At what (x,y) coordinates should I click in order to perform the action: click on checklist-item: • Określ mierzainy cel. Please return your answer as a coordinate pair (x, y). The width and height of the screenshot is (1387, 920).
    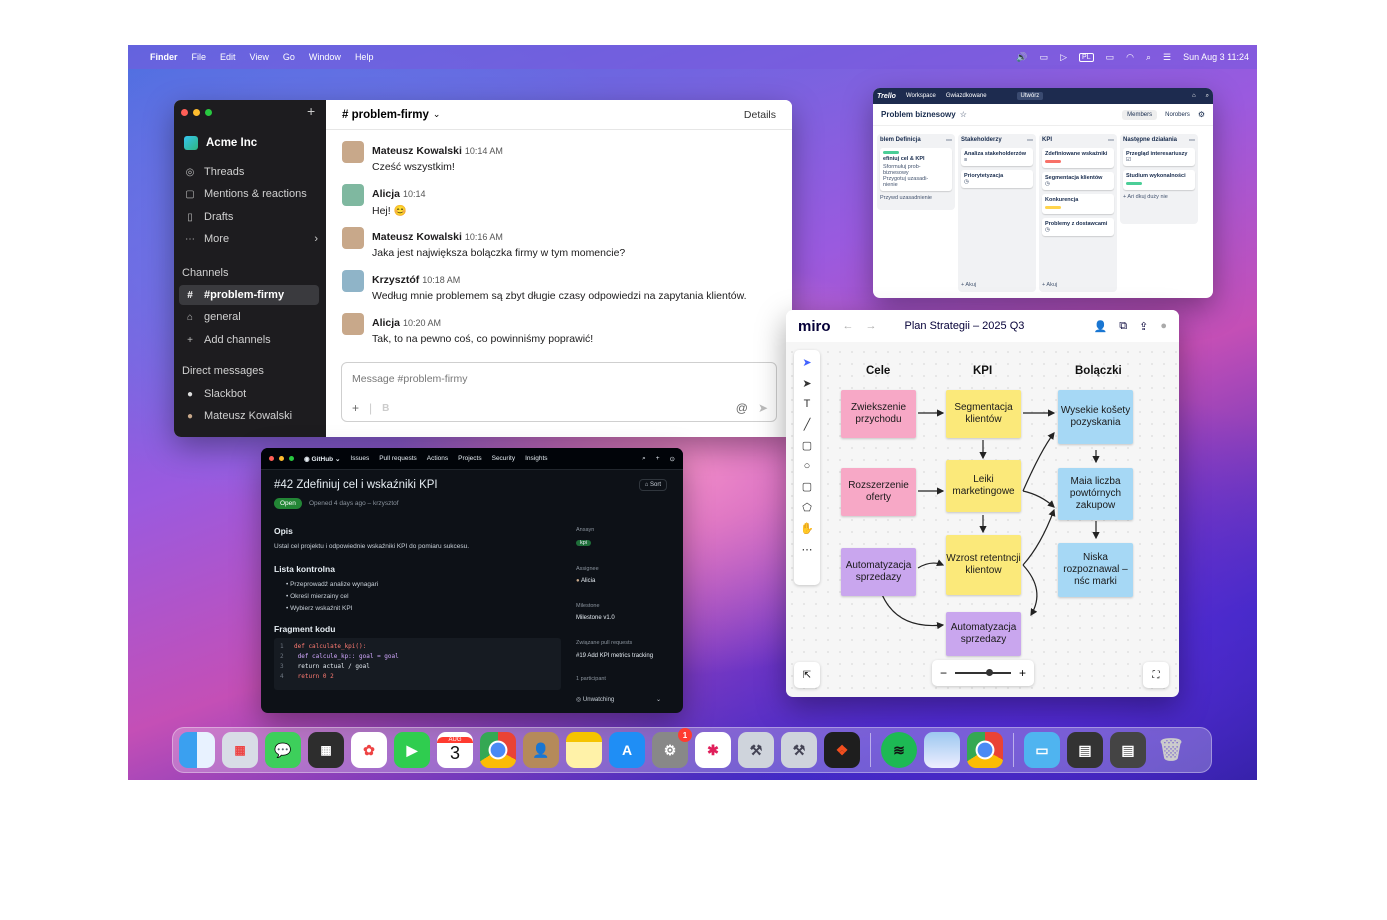
    Looking at the image, I should click on (317, 596).